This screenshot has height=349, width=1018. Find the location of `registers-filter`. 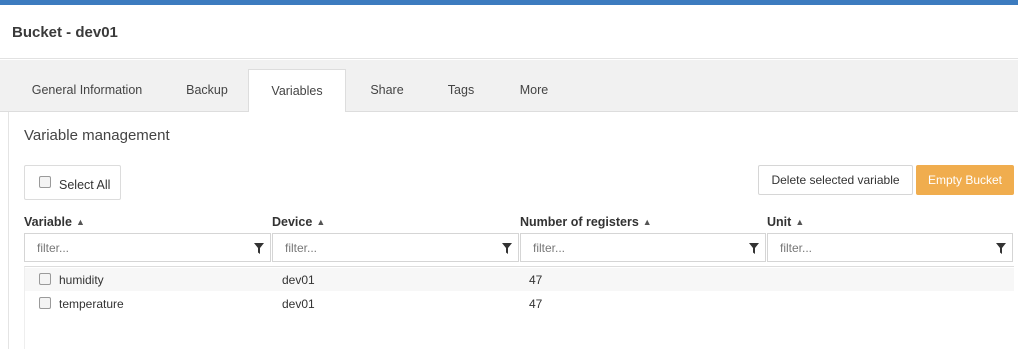

registers-filter is located at coordinates (643, 247).